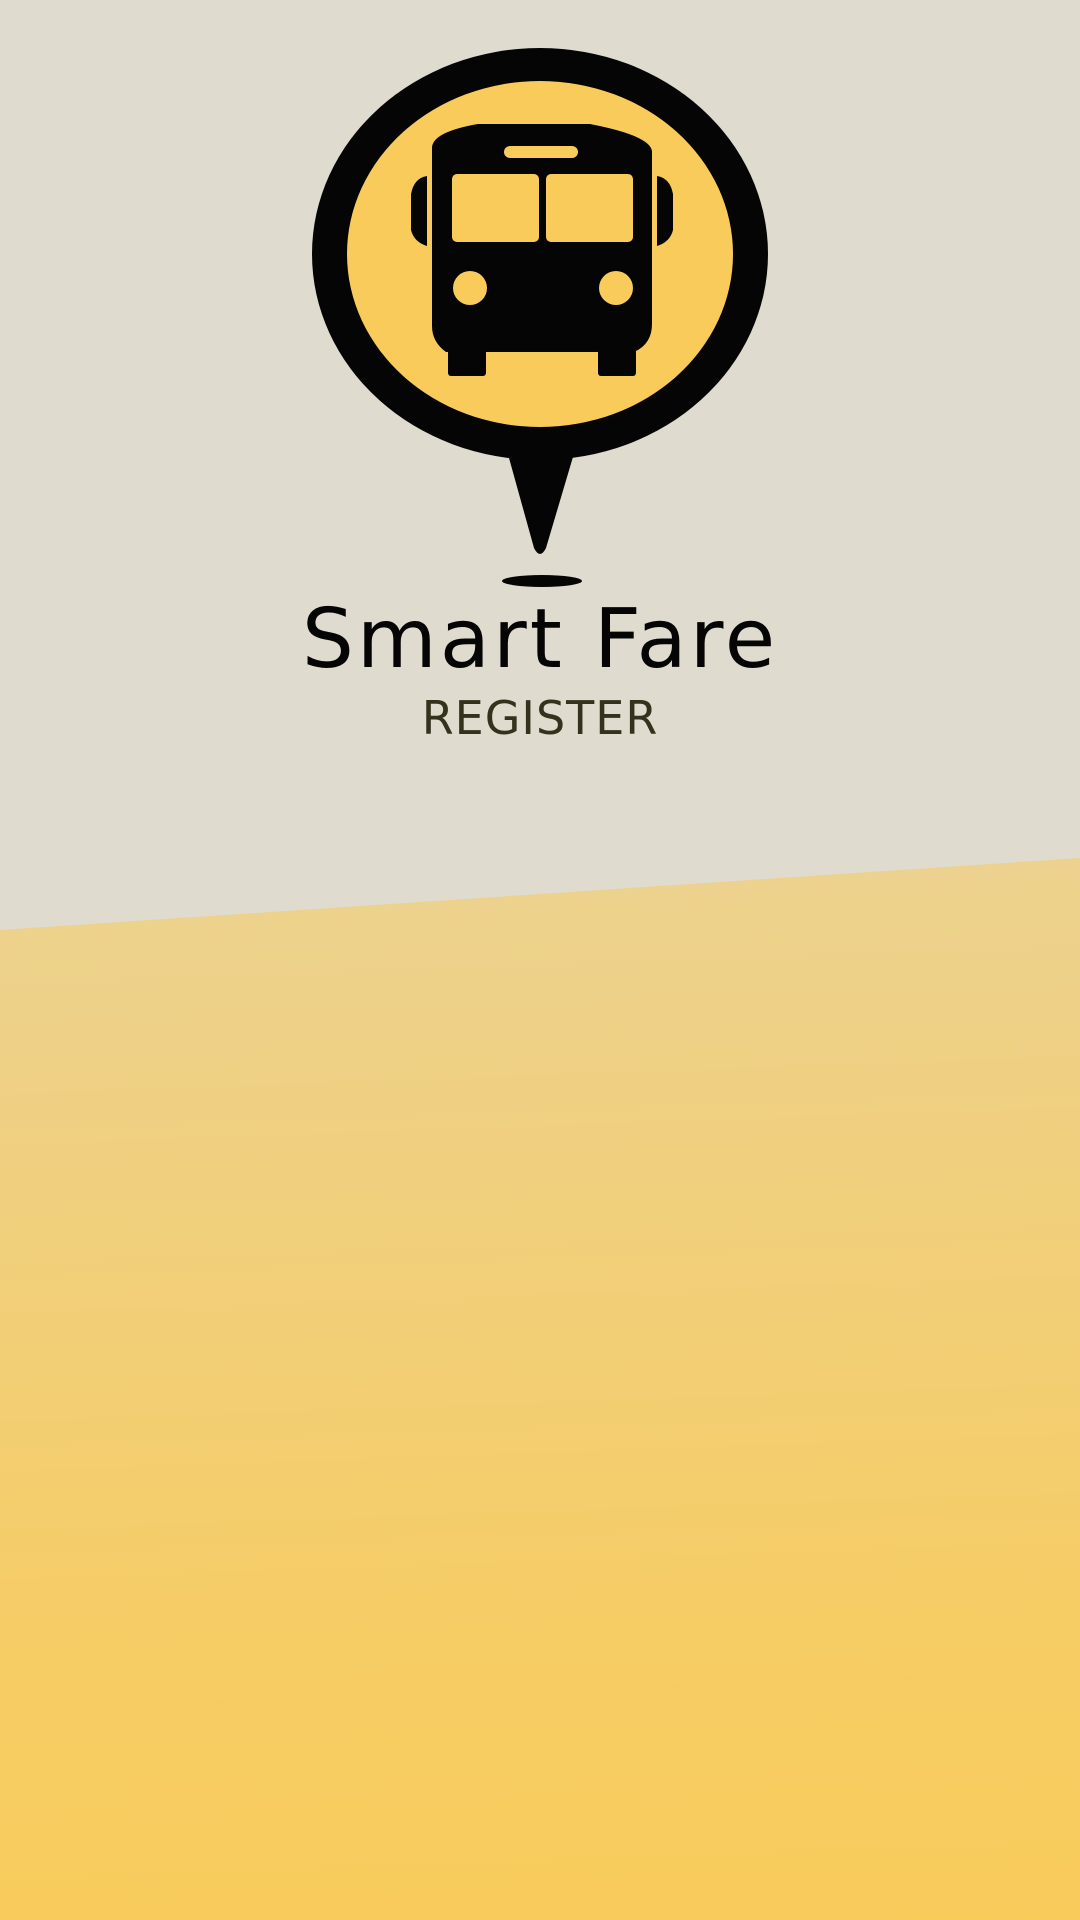 Image resolution: width=1080 pixels, height=1920 pixels. What do you see at coordinates (540, 320) in the screenshot?
I see `bus-location-pin-icon` at bounding box center [540, 320].